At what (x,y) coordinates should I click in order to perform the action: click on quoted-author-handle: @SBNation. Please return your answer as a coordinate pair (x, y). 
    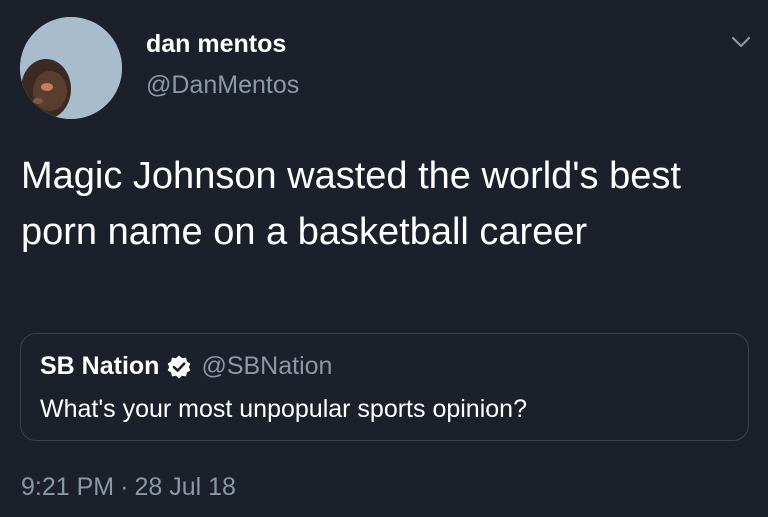
    Looking at the image, I should click on (267, 366).